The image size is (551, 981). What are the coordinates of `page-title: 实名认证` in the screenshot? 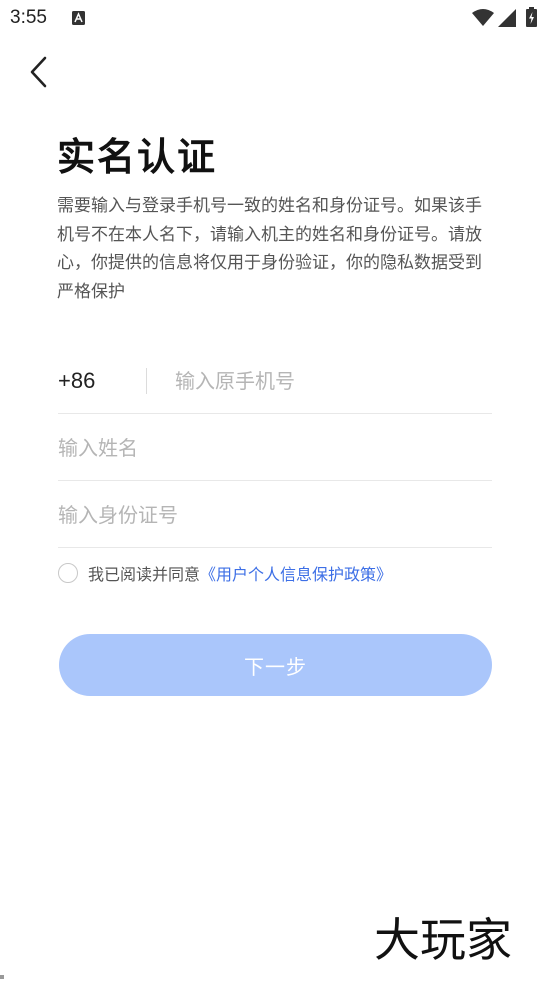 It's located at (137, 157).